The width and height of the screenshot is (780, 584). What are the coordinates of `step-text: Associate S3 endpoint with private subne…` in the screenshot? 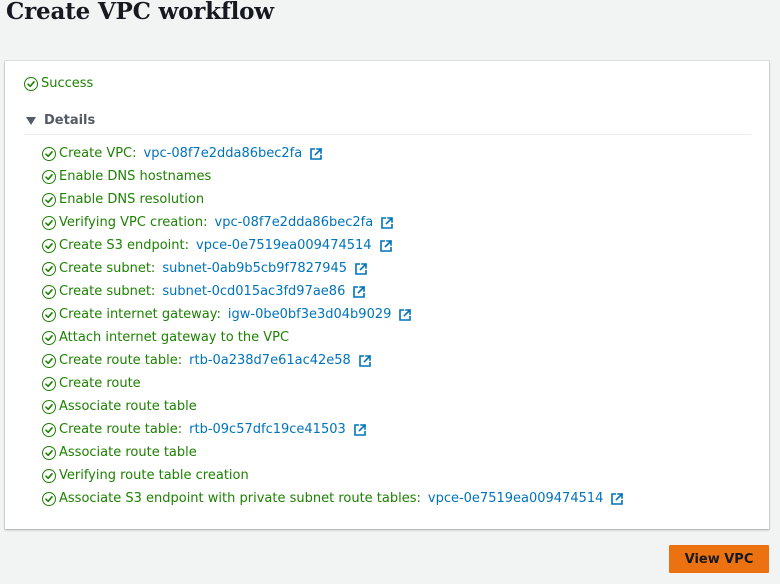 It's located at (240, 498).